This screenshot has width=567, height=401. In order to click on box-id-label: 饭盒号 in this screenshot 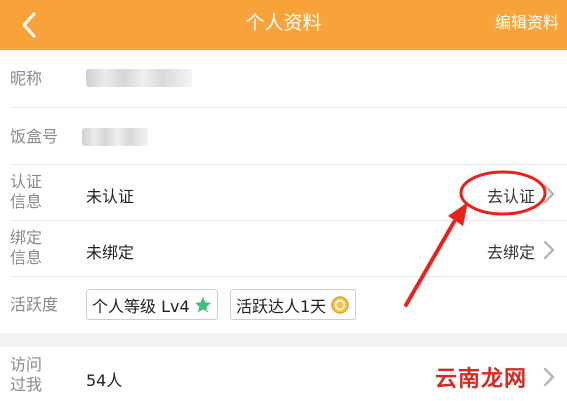, I will do `click(34, 136)`.